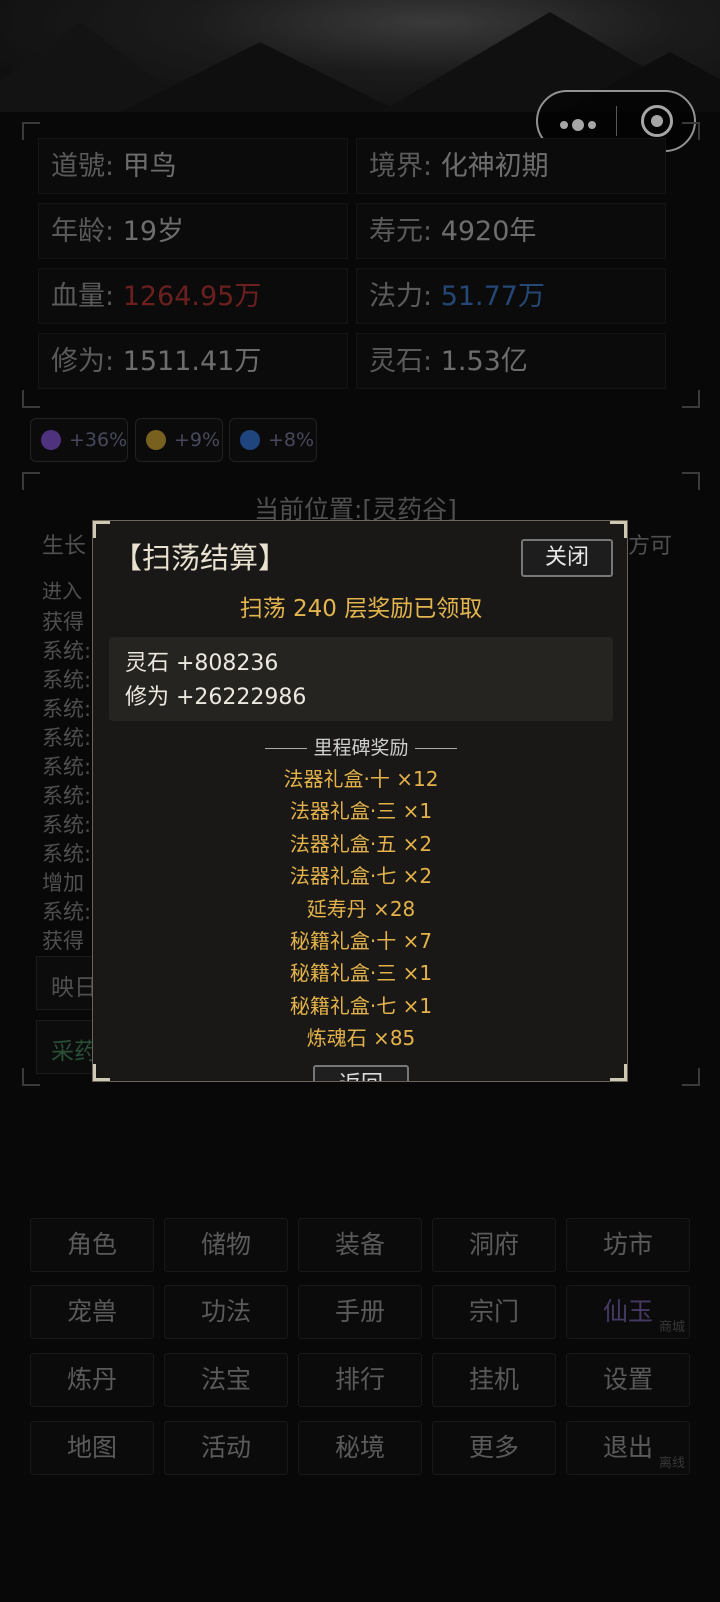 This screenshot has width=720, height=1602. I want to click on milestone-item: 秘籍礼盒·三 ×1, so click(361, 973).